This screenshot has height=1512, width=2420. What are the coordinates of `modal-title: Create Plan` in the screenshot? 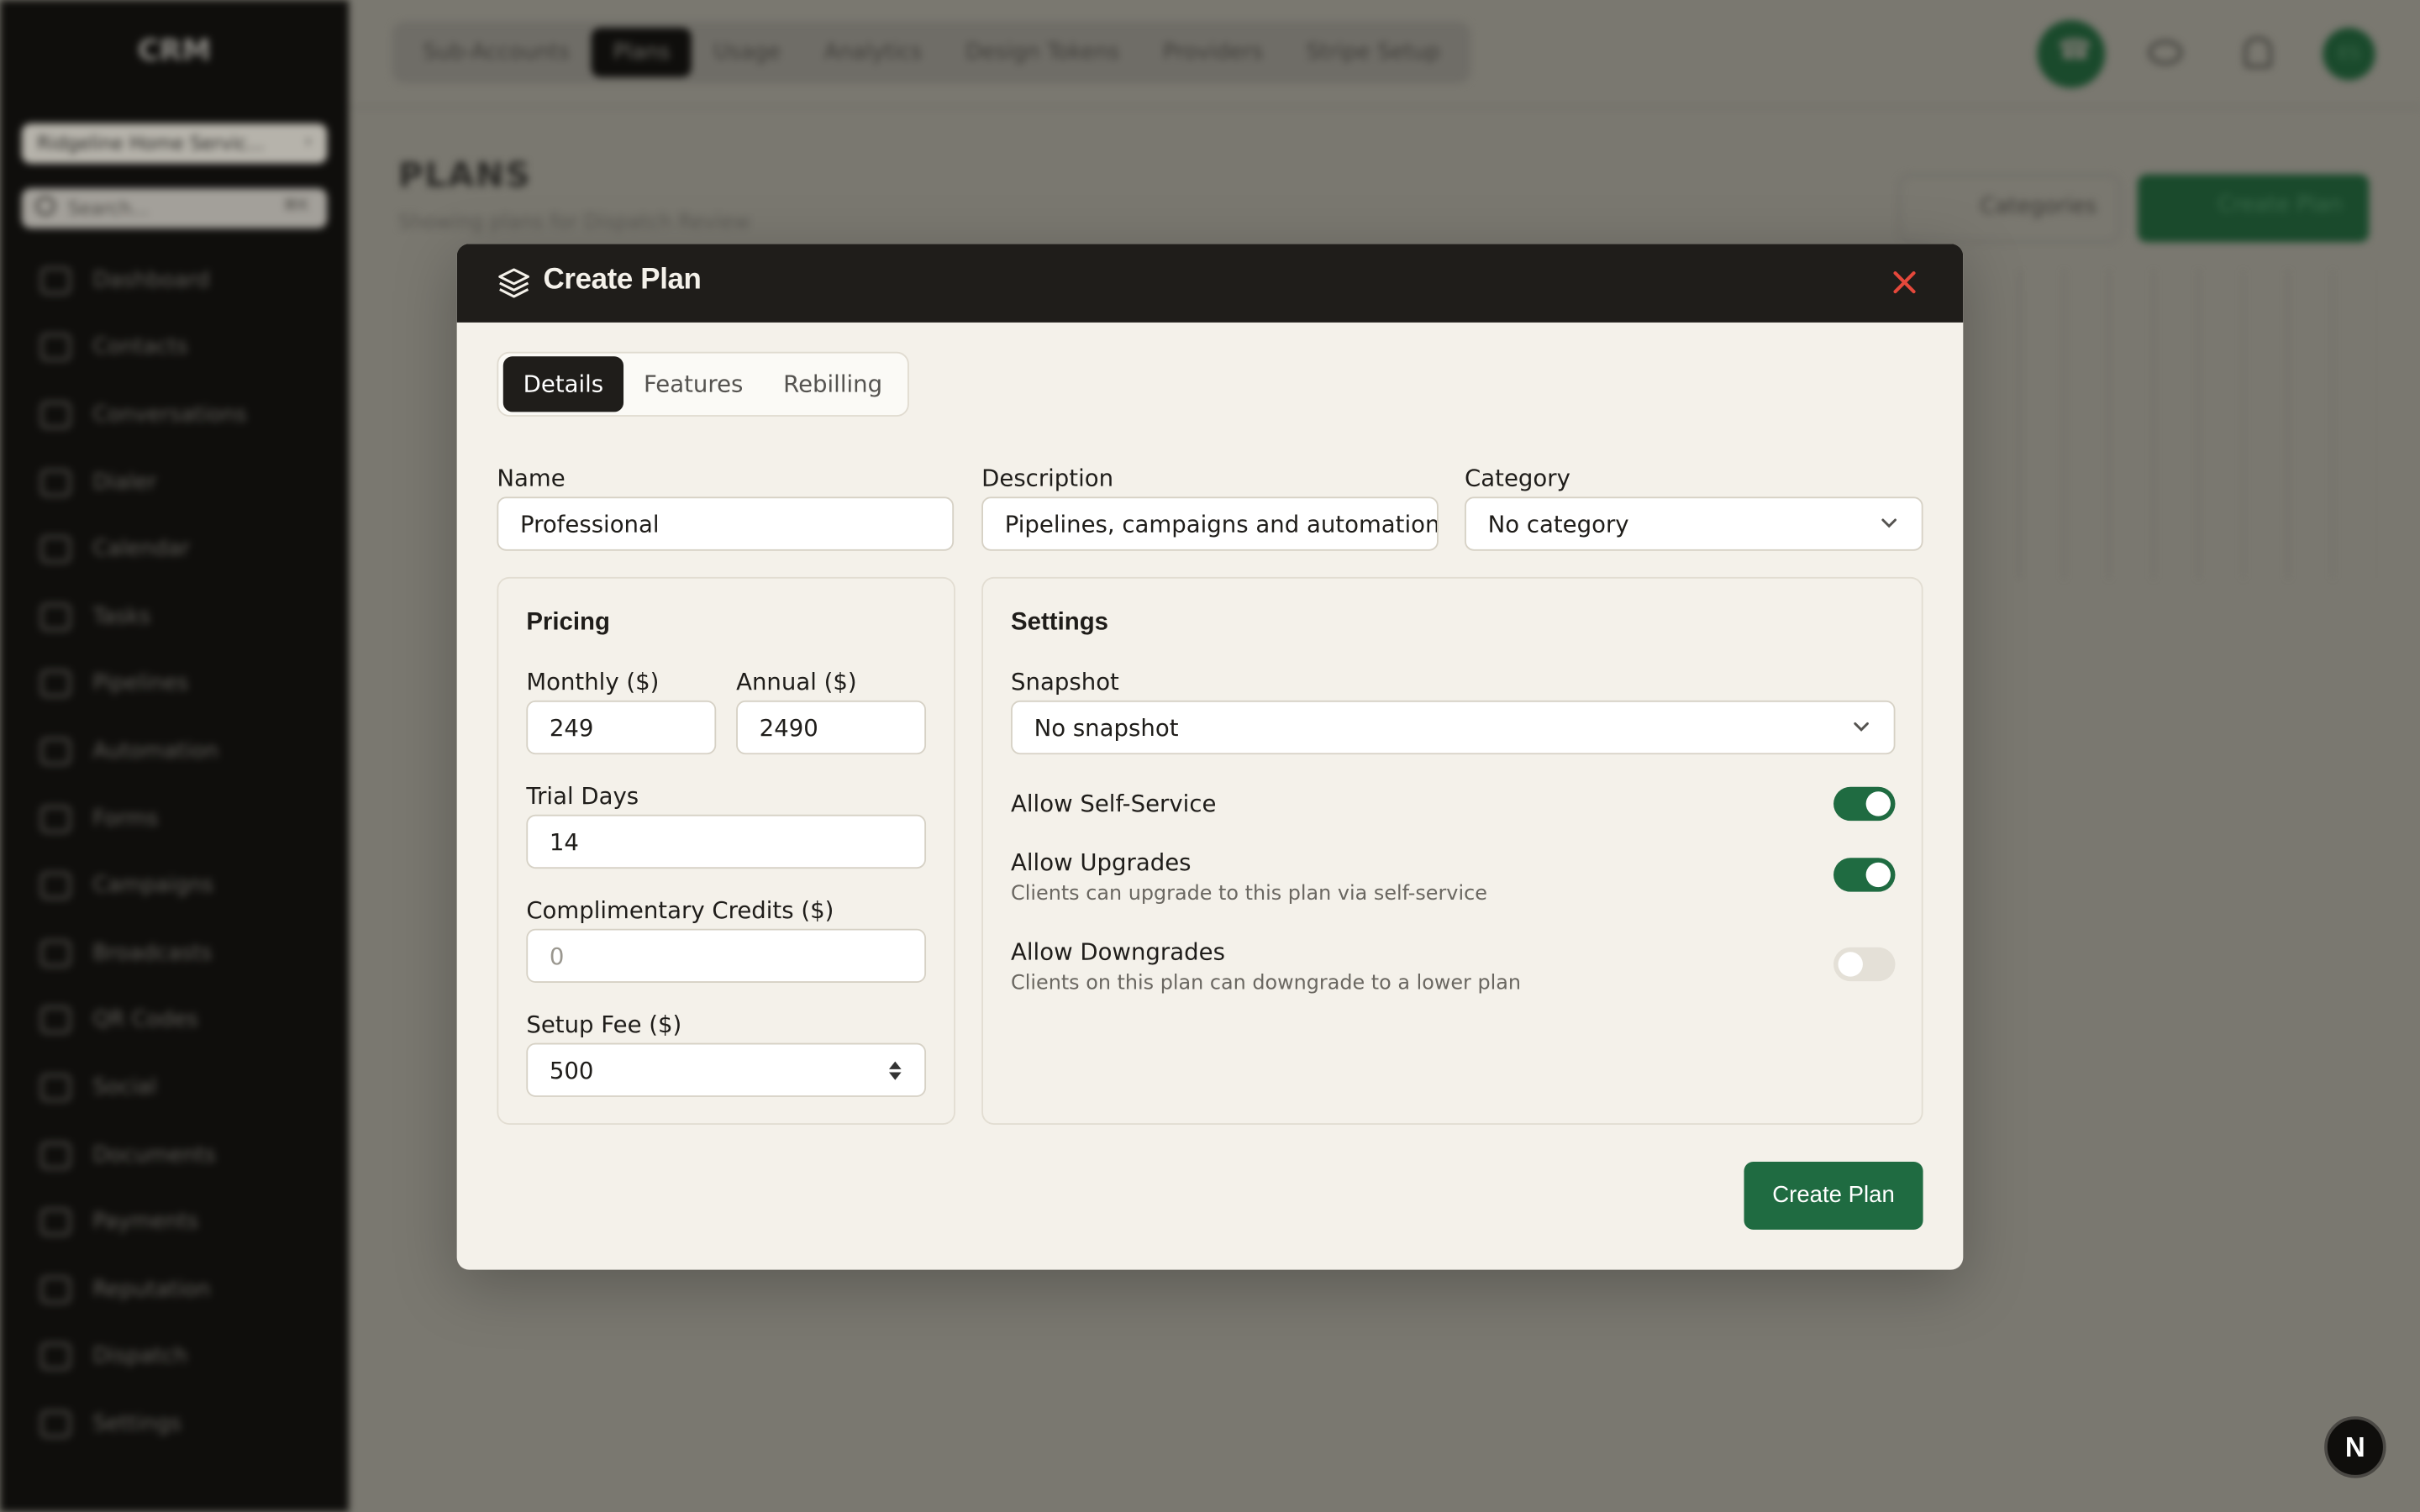 It's located at (622, 280).